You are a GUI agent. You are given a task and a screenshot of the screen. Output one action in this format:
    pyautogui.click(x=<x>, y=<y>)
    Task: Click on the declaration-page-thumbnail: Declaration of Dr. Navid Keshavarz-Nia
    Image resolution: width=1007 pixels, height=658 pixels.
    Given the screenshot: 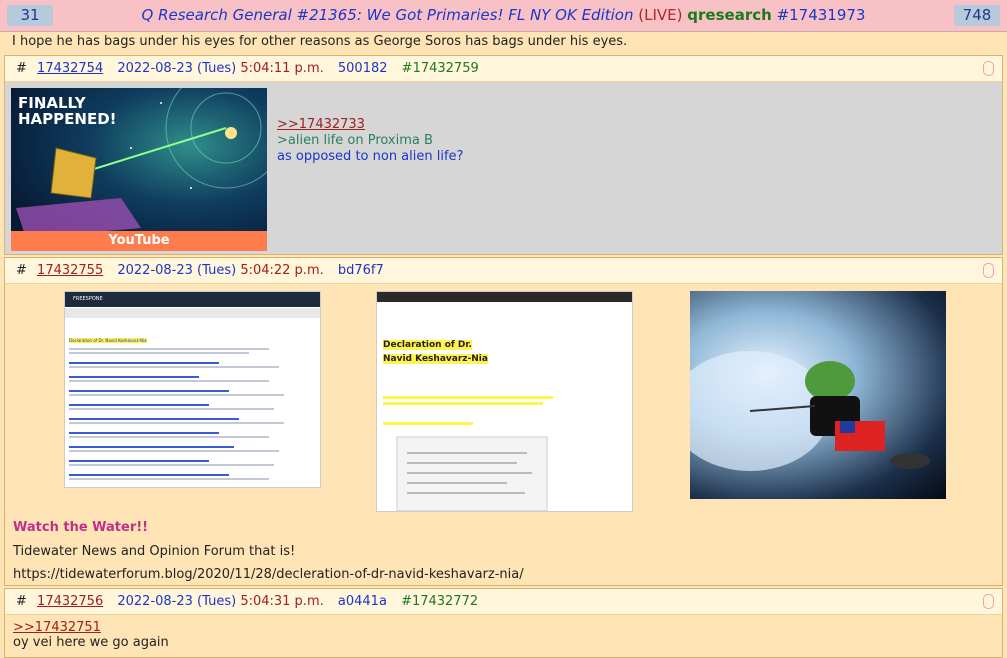 What is the action you would take?
    pyautogui.click(x=504, y=401)
    